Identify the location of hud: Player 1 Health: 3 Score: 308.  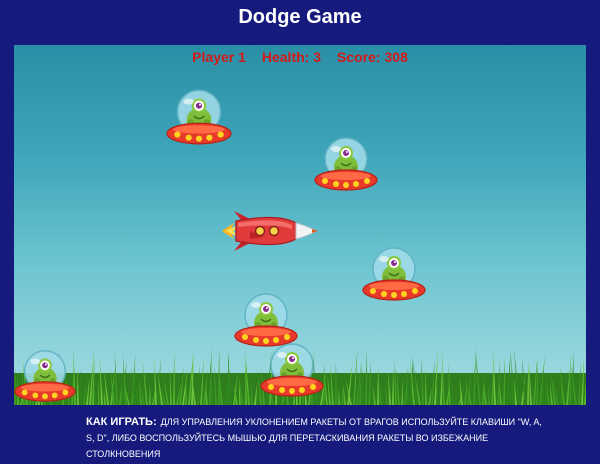
(300, 57).